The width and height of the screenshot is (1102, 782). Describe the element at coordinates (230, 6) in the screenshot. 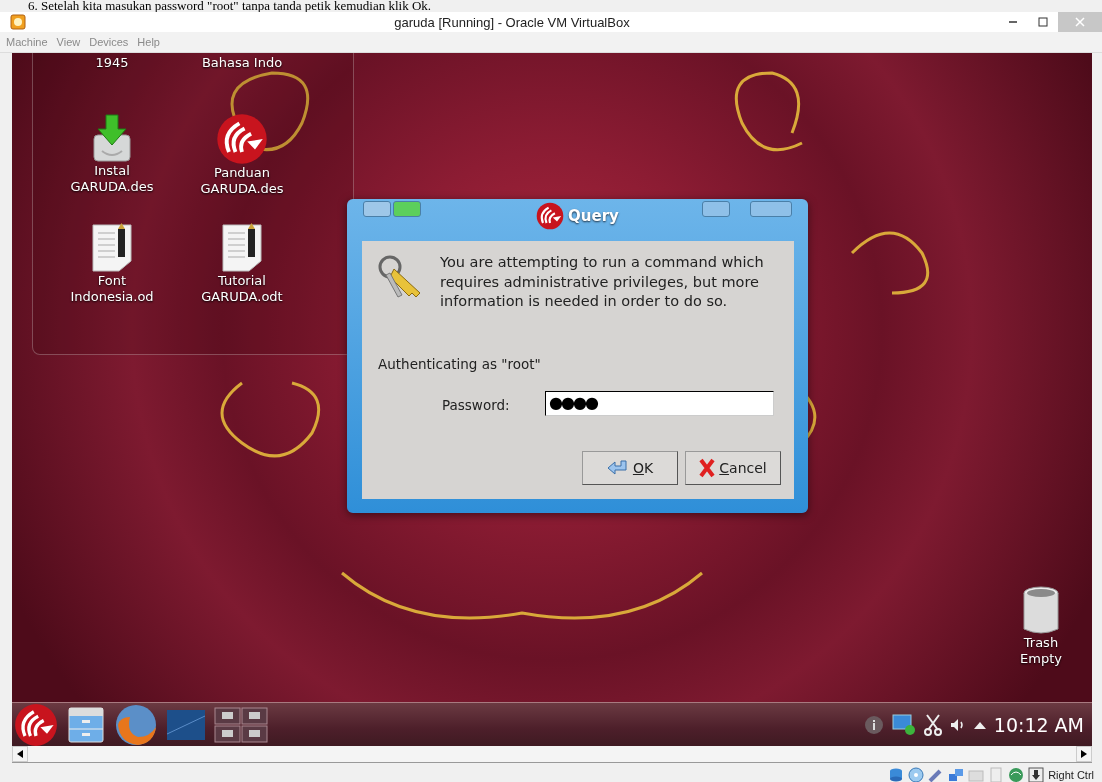

I see `document-caption: 6. Setelah kita masukan password "root" tanpa tanda petik kemudian klik Ok.` at that location.